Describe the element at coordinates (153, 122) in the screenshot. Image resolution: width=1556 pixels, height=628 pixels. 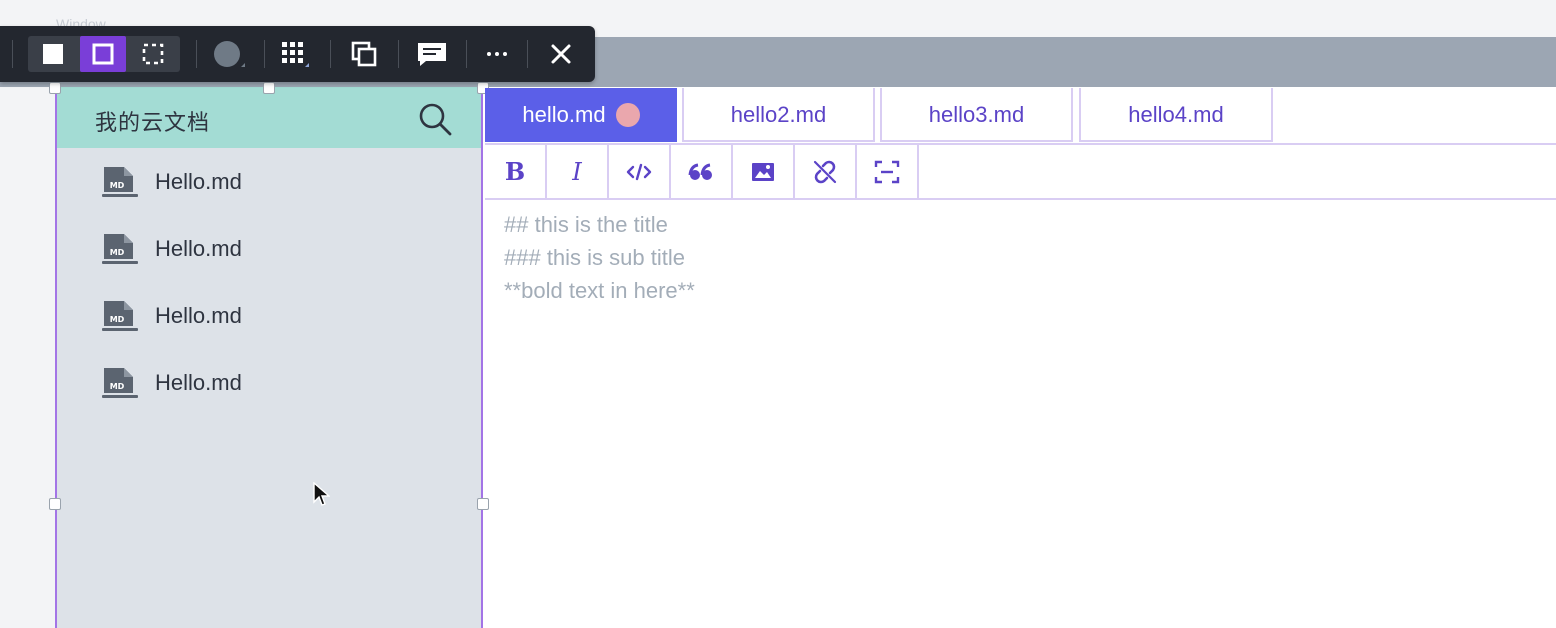
I see `sidebar-title: 我的云文档` at that location.